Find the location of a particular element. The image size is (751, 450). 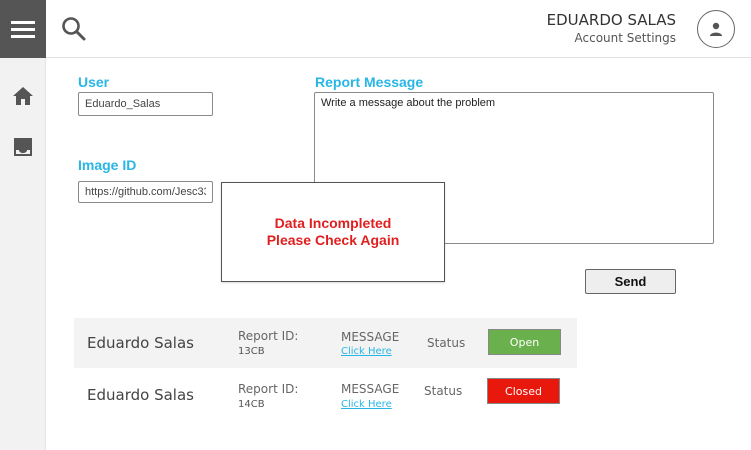

person-icon is located at coordinates (716, 29).